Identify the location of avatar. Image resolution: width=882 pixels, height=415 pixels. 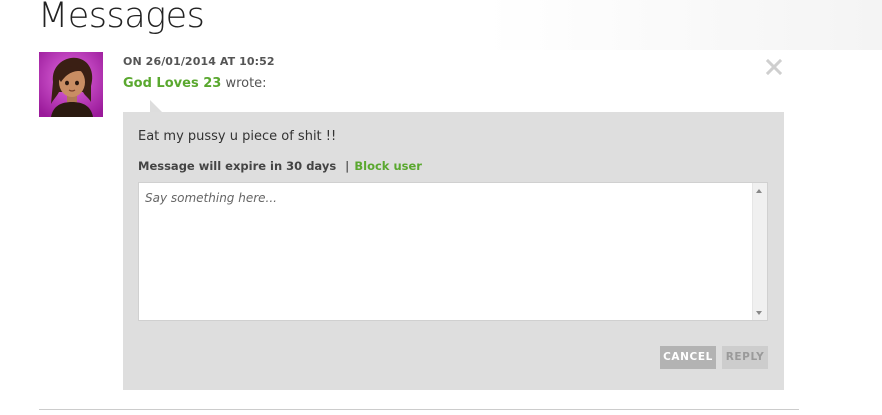
(71, 84).